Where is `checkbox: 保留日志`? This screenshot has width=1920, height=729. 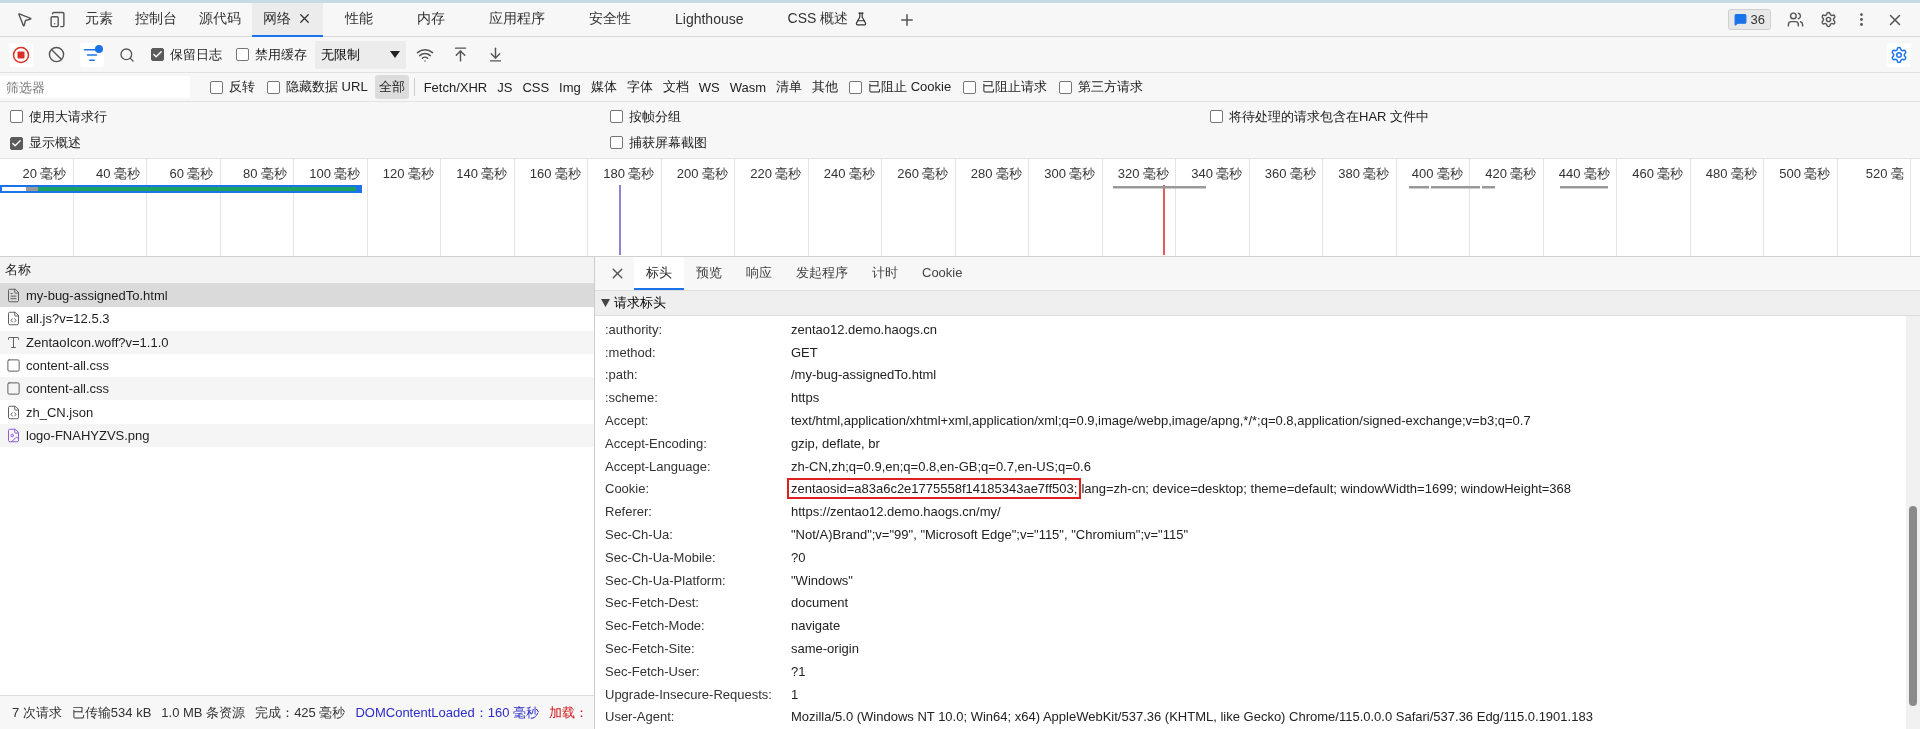
checkbox: 保留日志 is located at coordinates (186, 54).